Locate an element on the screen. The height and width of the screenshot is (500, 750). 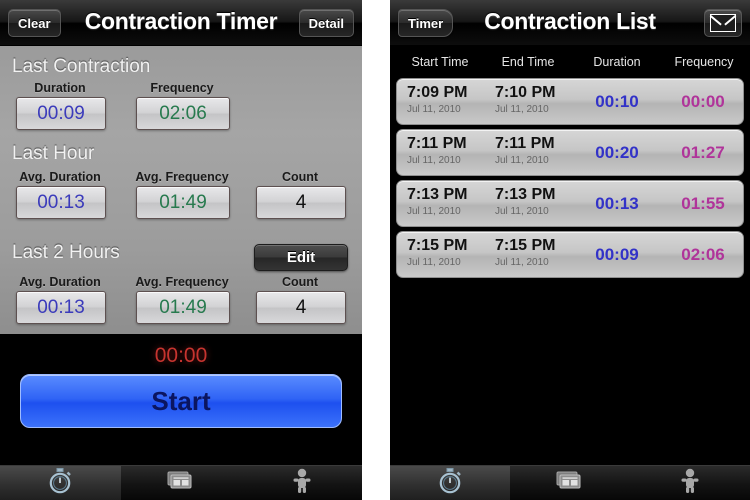
value-2h-count: 4 is located at coordinates (301, 307).